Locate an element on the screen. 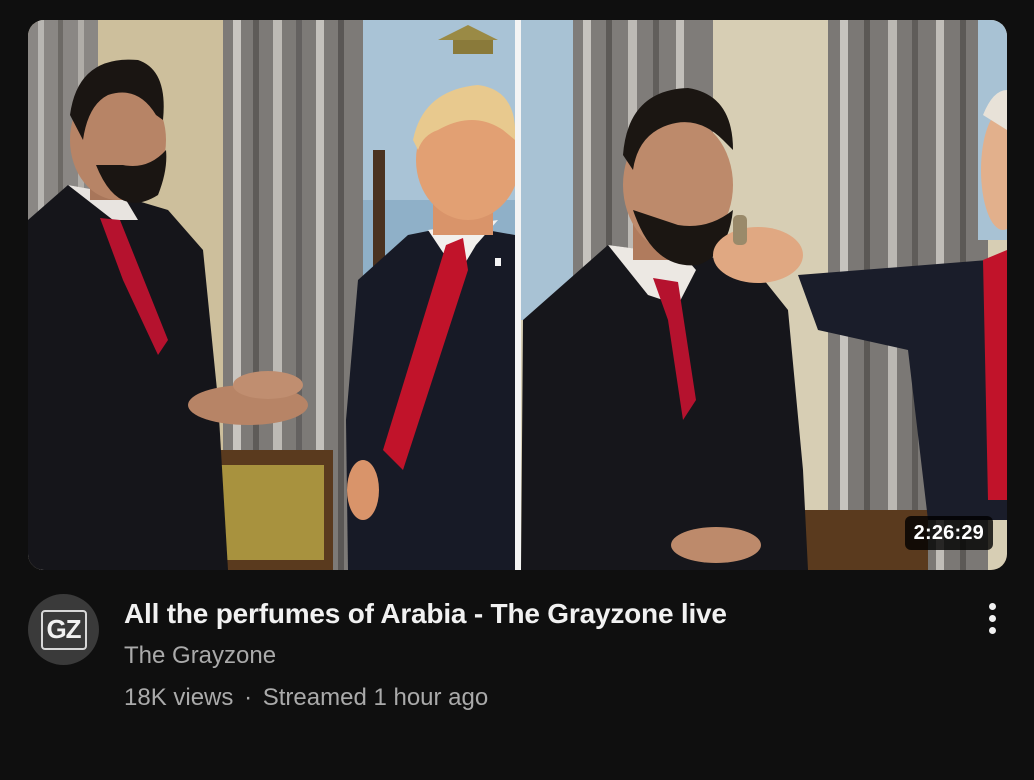  video-stats: 18K views · Streamed 1 hour ago is located at coordinates (534, 698).